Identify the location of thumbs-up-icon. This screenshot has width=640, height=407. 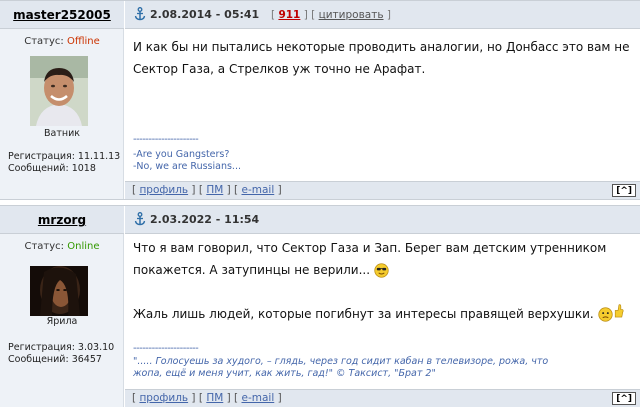
(619, 311).